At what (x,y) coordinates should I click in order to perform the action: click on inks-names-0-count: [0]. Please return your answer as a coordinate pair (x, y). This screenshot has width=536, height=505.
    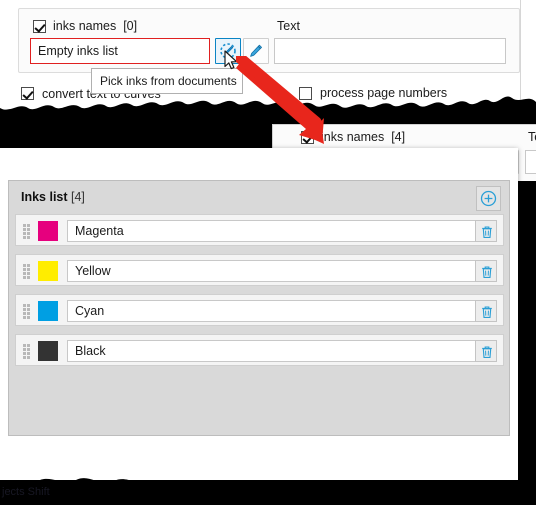
    Looking at the image, I should click on (130, 26).